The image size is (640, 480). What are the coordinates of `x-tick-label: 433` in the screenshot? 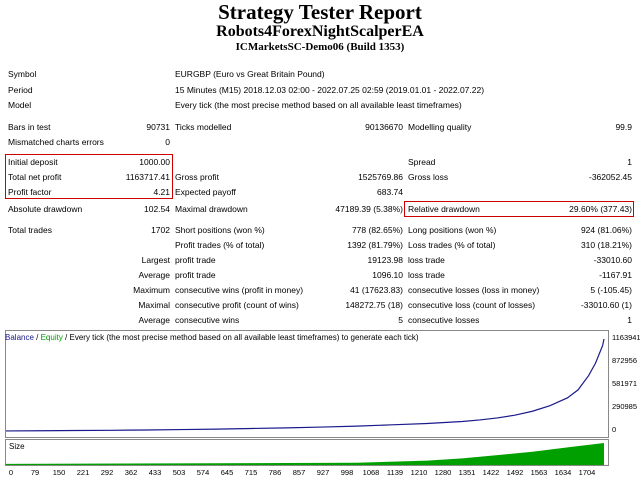 It's located at (155, 472).